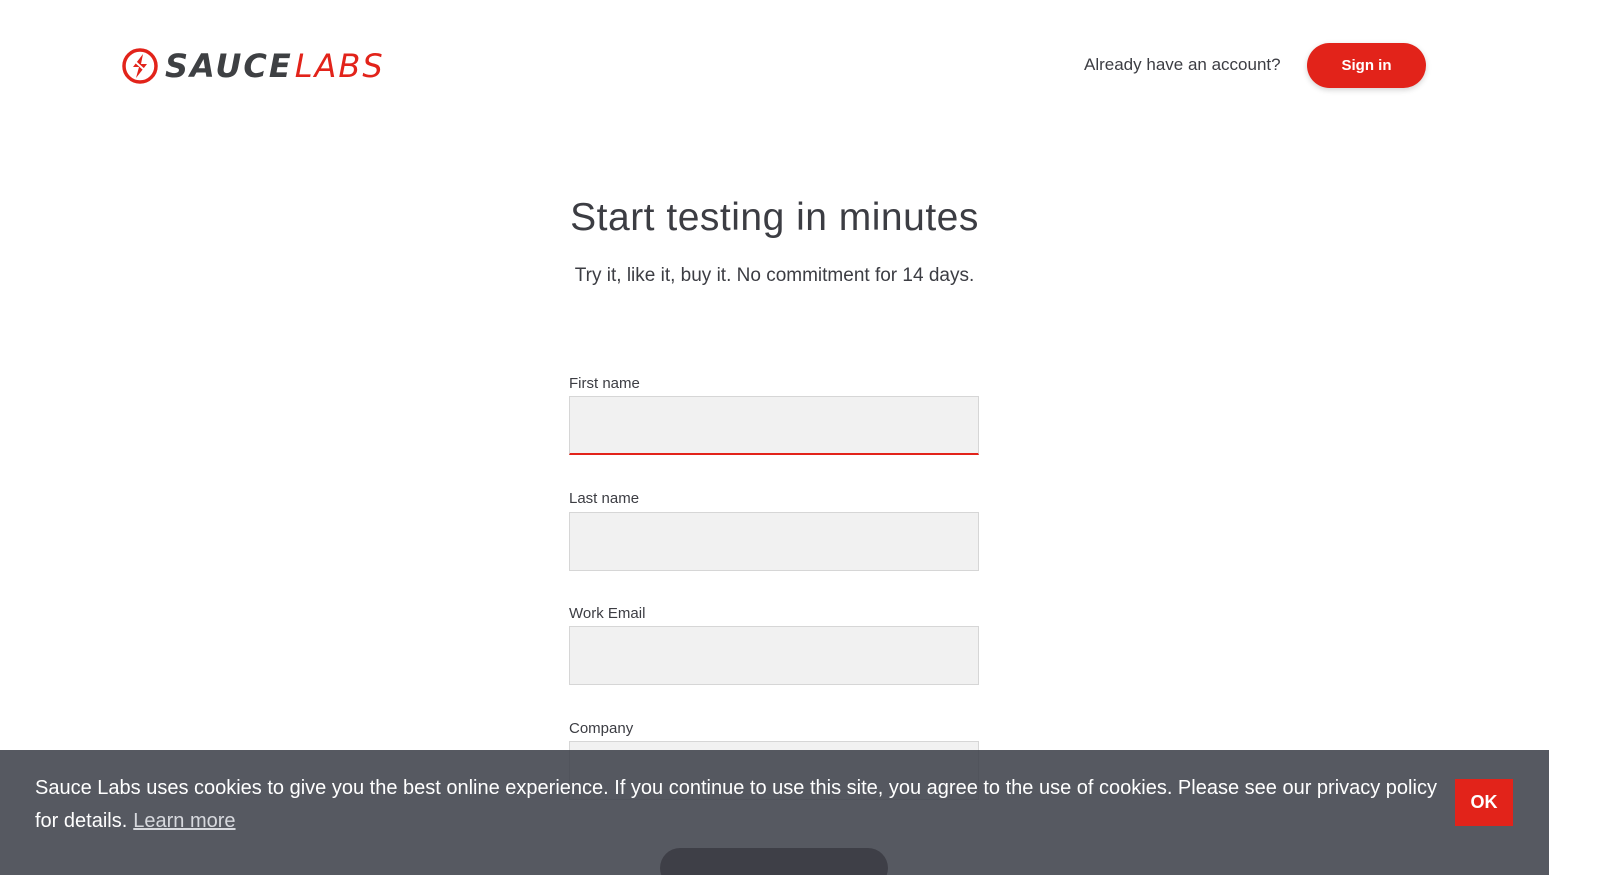 The image size is (1603, 875). Describe the element at coordinates (1366, 65) in the screenshot. I see `sign-in-button: Sign in` at that location.